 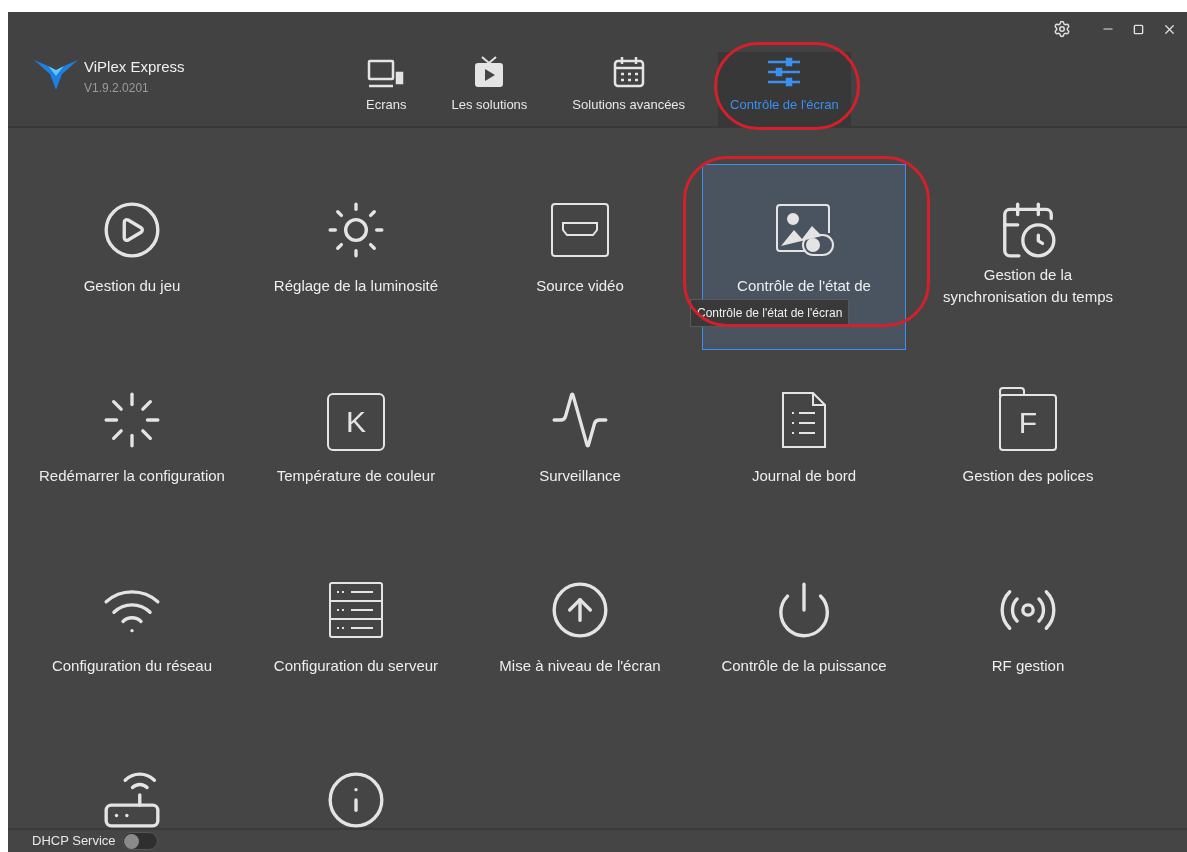 What do you see at coordinates (132, 666) in the screenshot?
I see `tile-label: Configuration du réseau` at bounding box center [132, 666].